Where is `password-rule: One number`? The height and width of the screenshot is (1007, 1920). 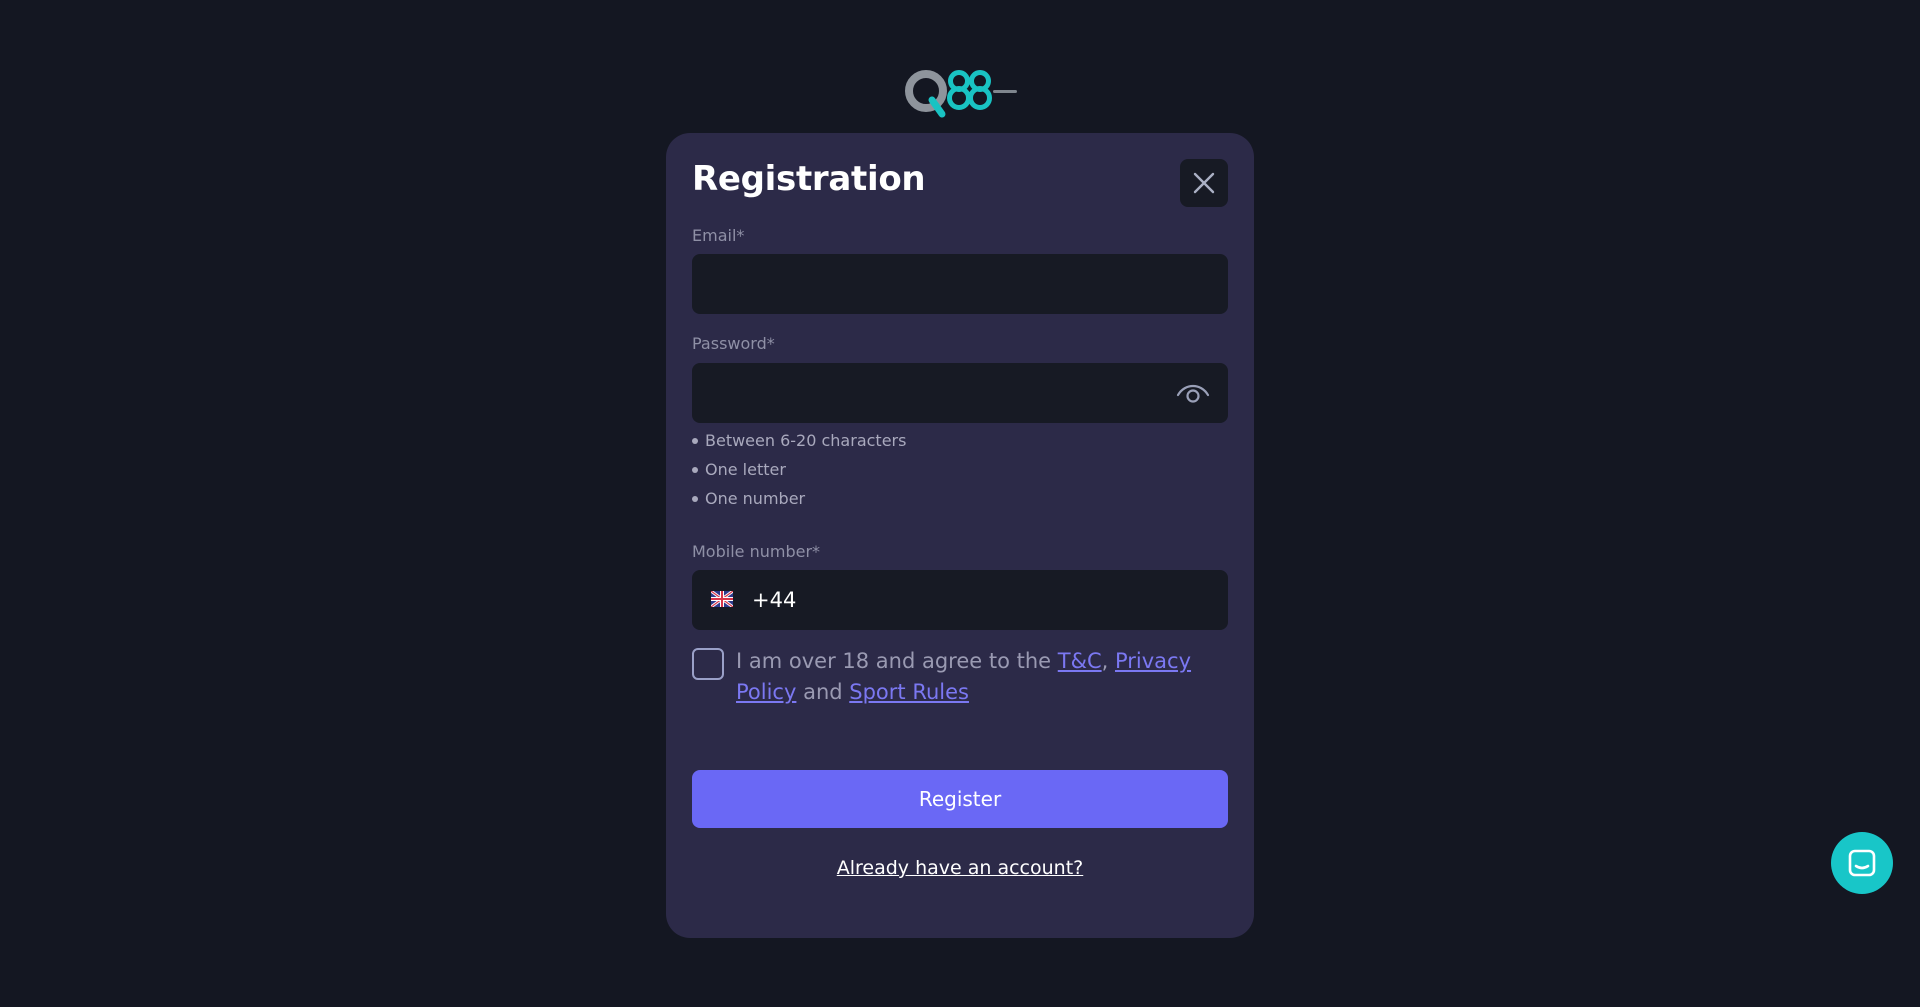 password-rule: One number is located at coordinates (799, 503).